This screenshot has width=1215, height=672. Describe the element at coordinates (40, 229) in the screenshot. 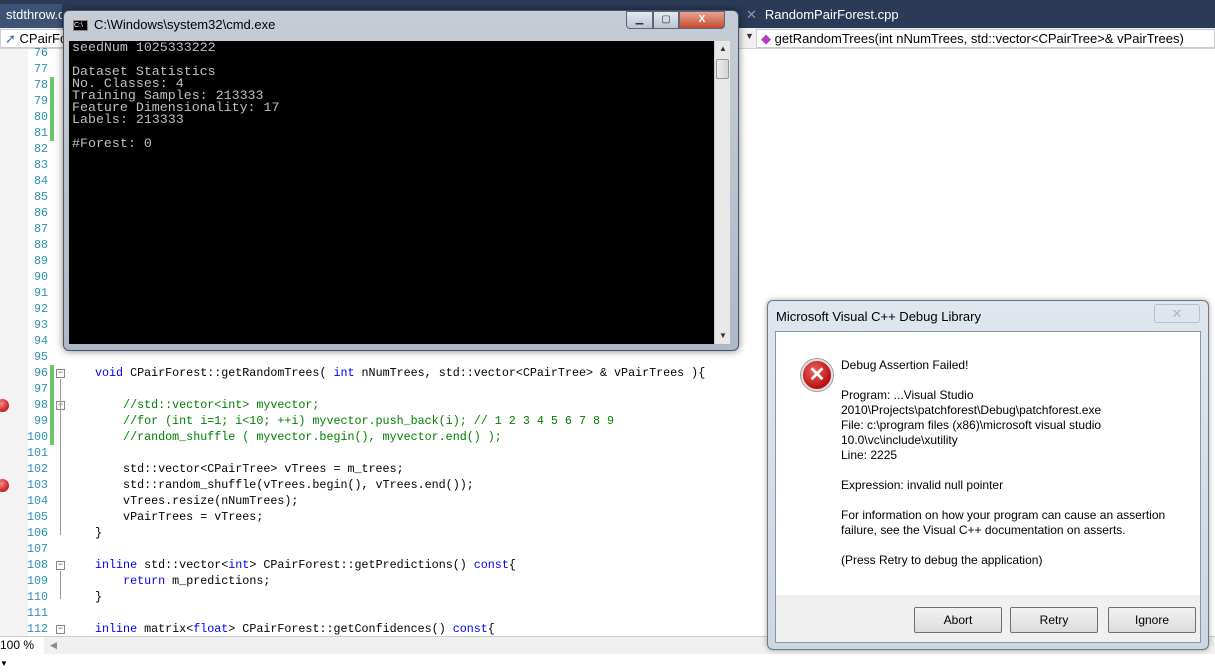

I see `line-number: 87` at that location.